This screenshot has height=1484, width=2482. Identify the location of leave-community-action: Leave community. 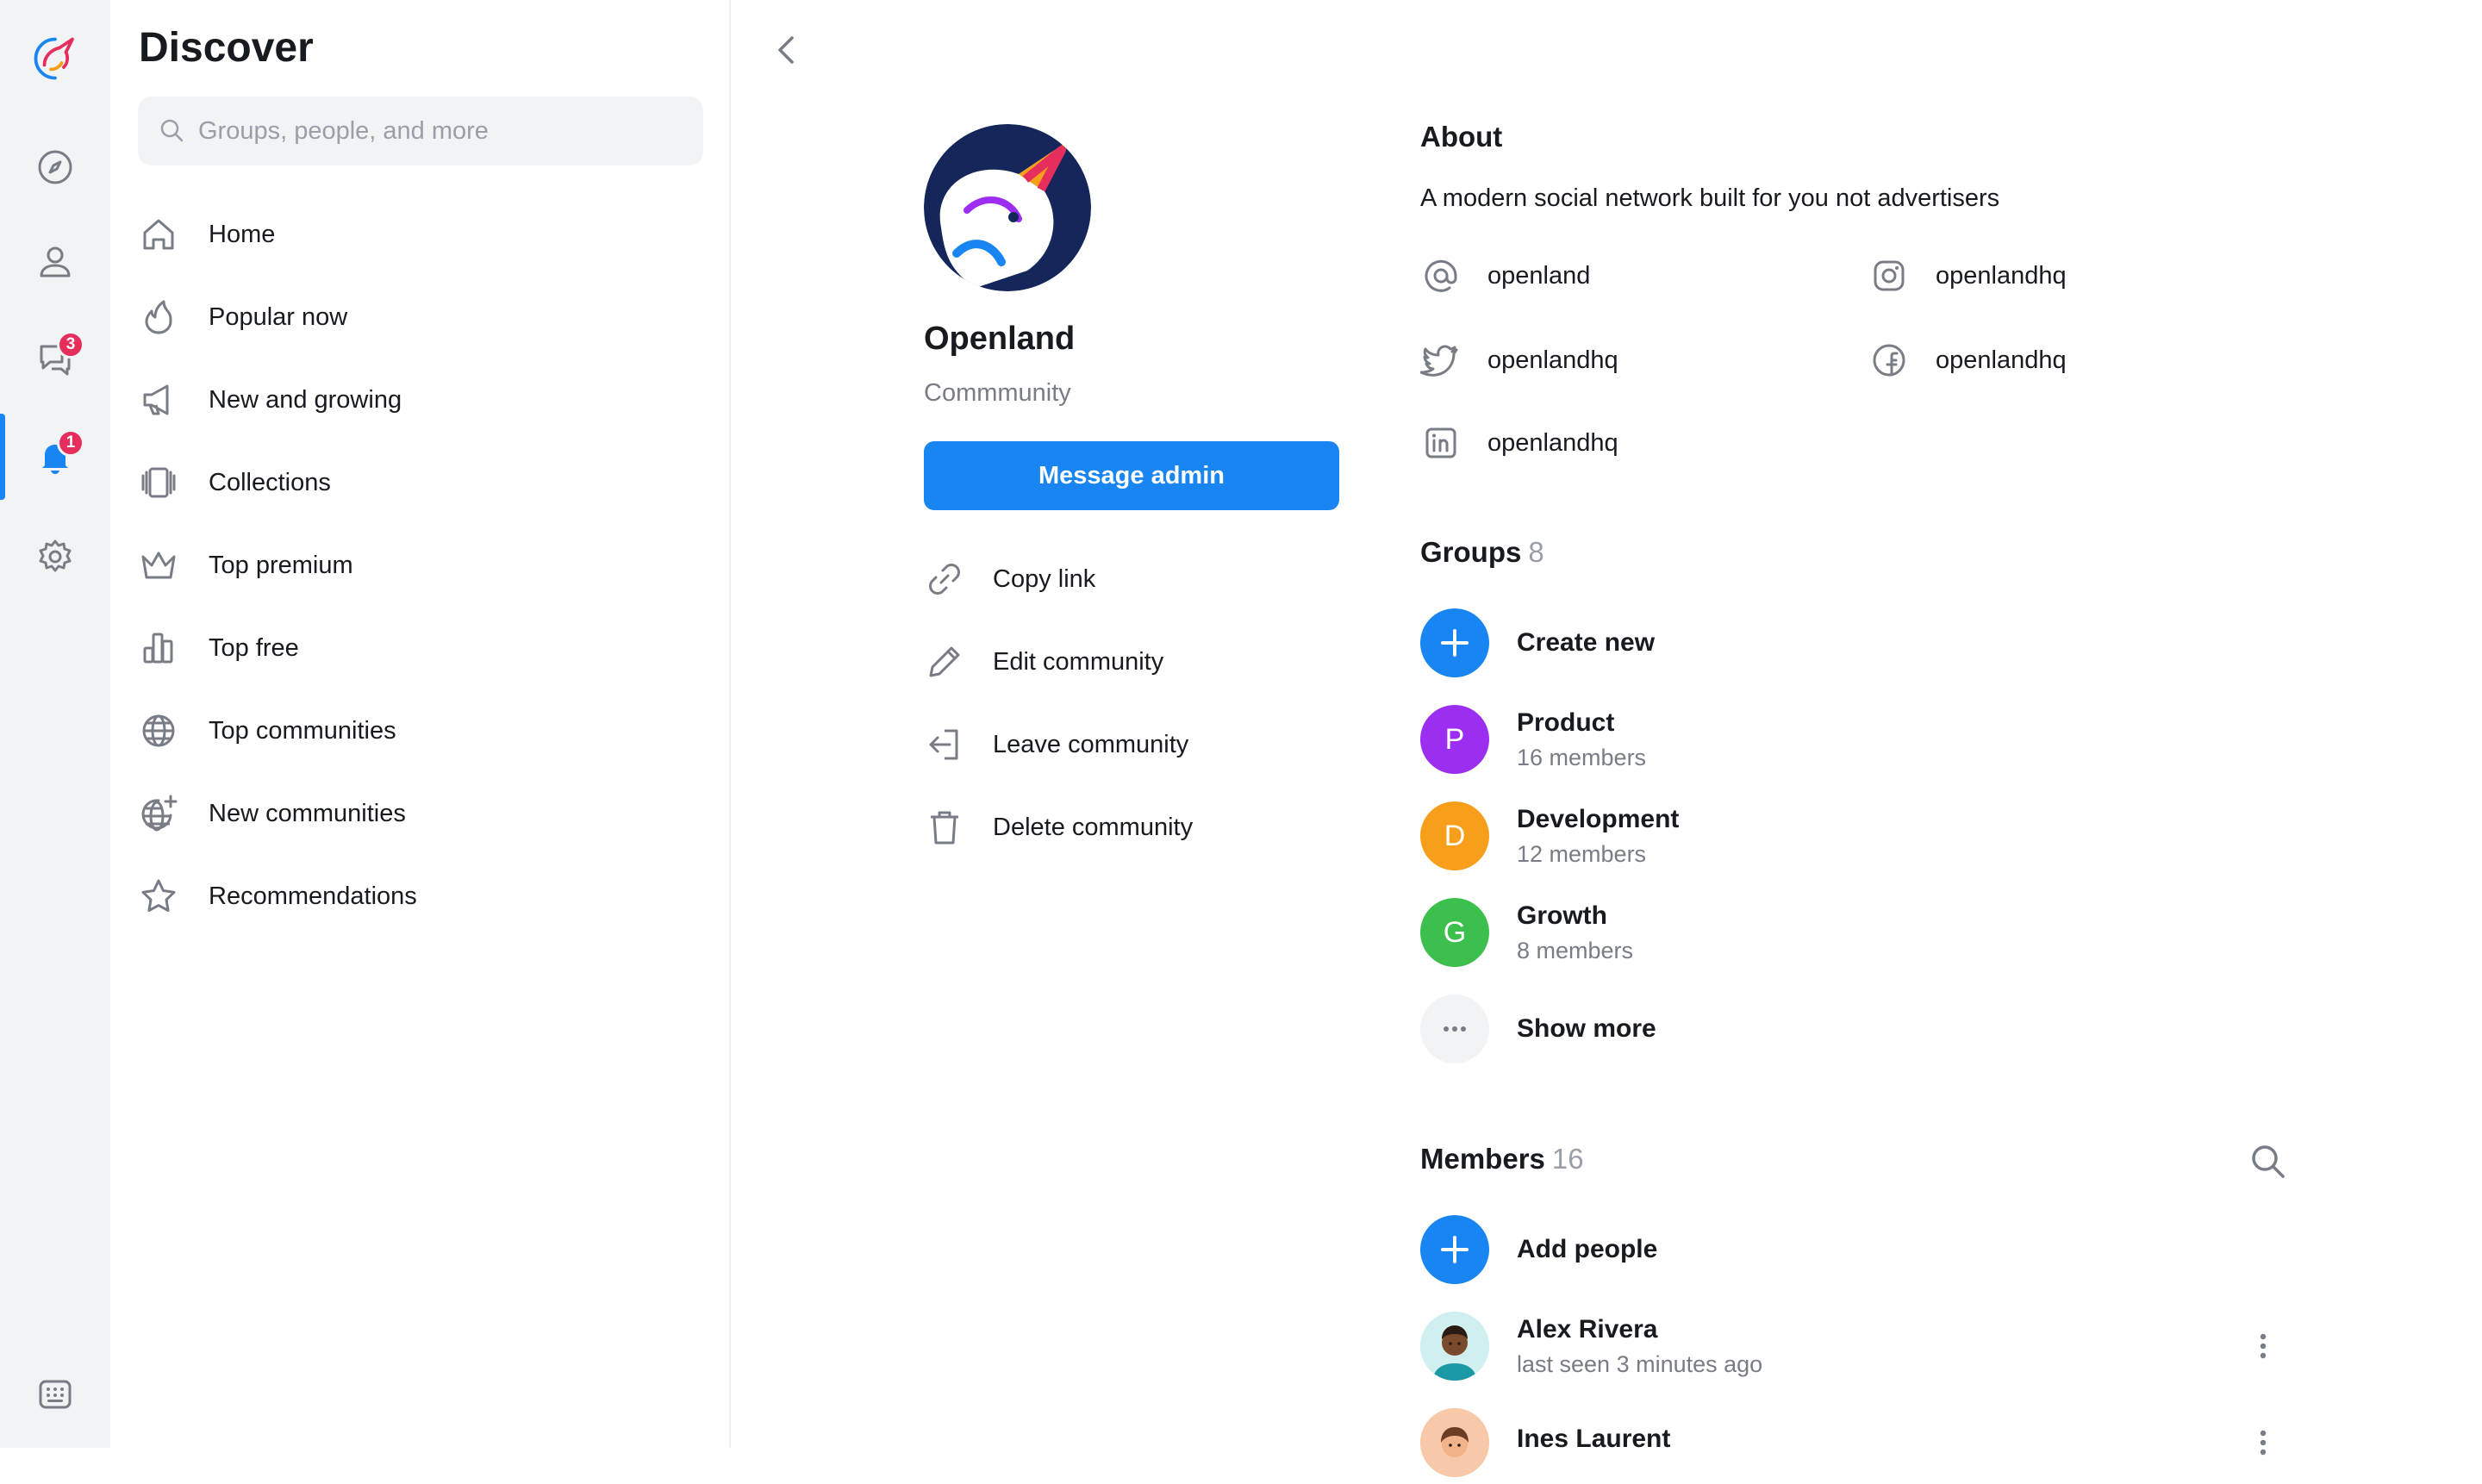
(1131, 745).